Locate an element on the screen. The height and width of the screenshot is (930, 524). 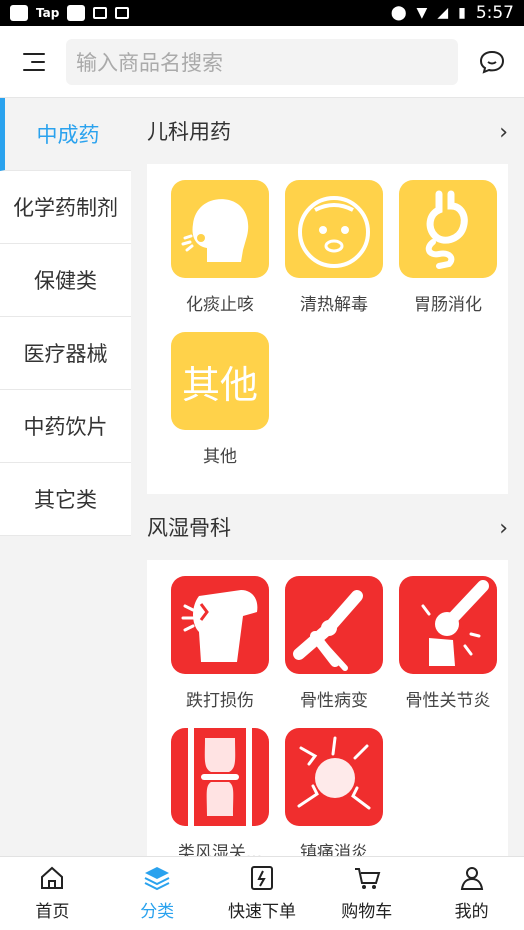
category-item: 胃肠消化 is located at coordinates (448, 256).